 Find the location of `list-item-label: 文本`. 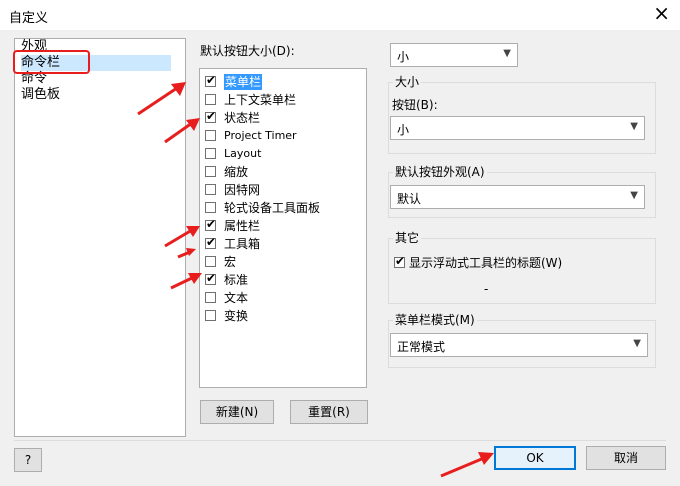

list-item-label: 文本 is located at coordinates (236, 298).